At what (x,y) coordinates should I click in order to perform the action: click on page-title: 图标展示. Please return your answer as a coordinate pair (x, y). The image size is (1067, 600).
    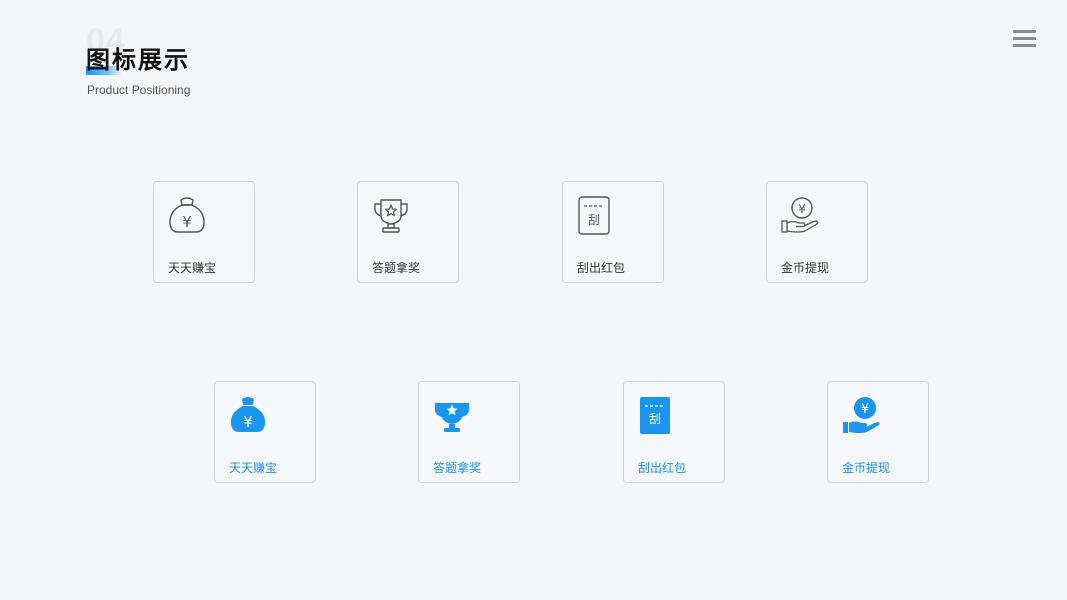
    Looking at the image, I should click on (138, 60).